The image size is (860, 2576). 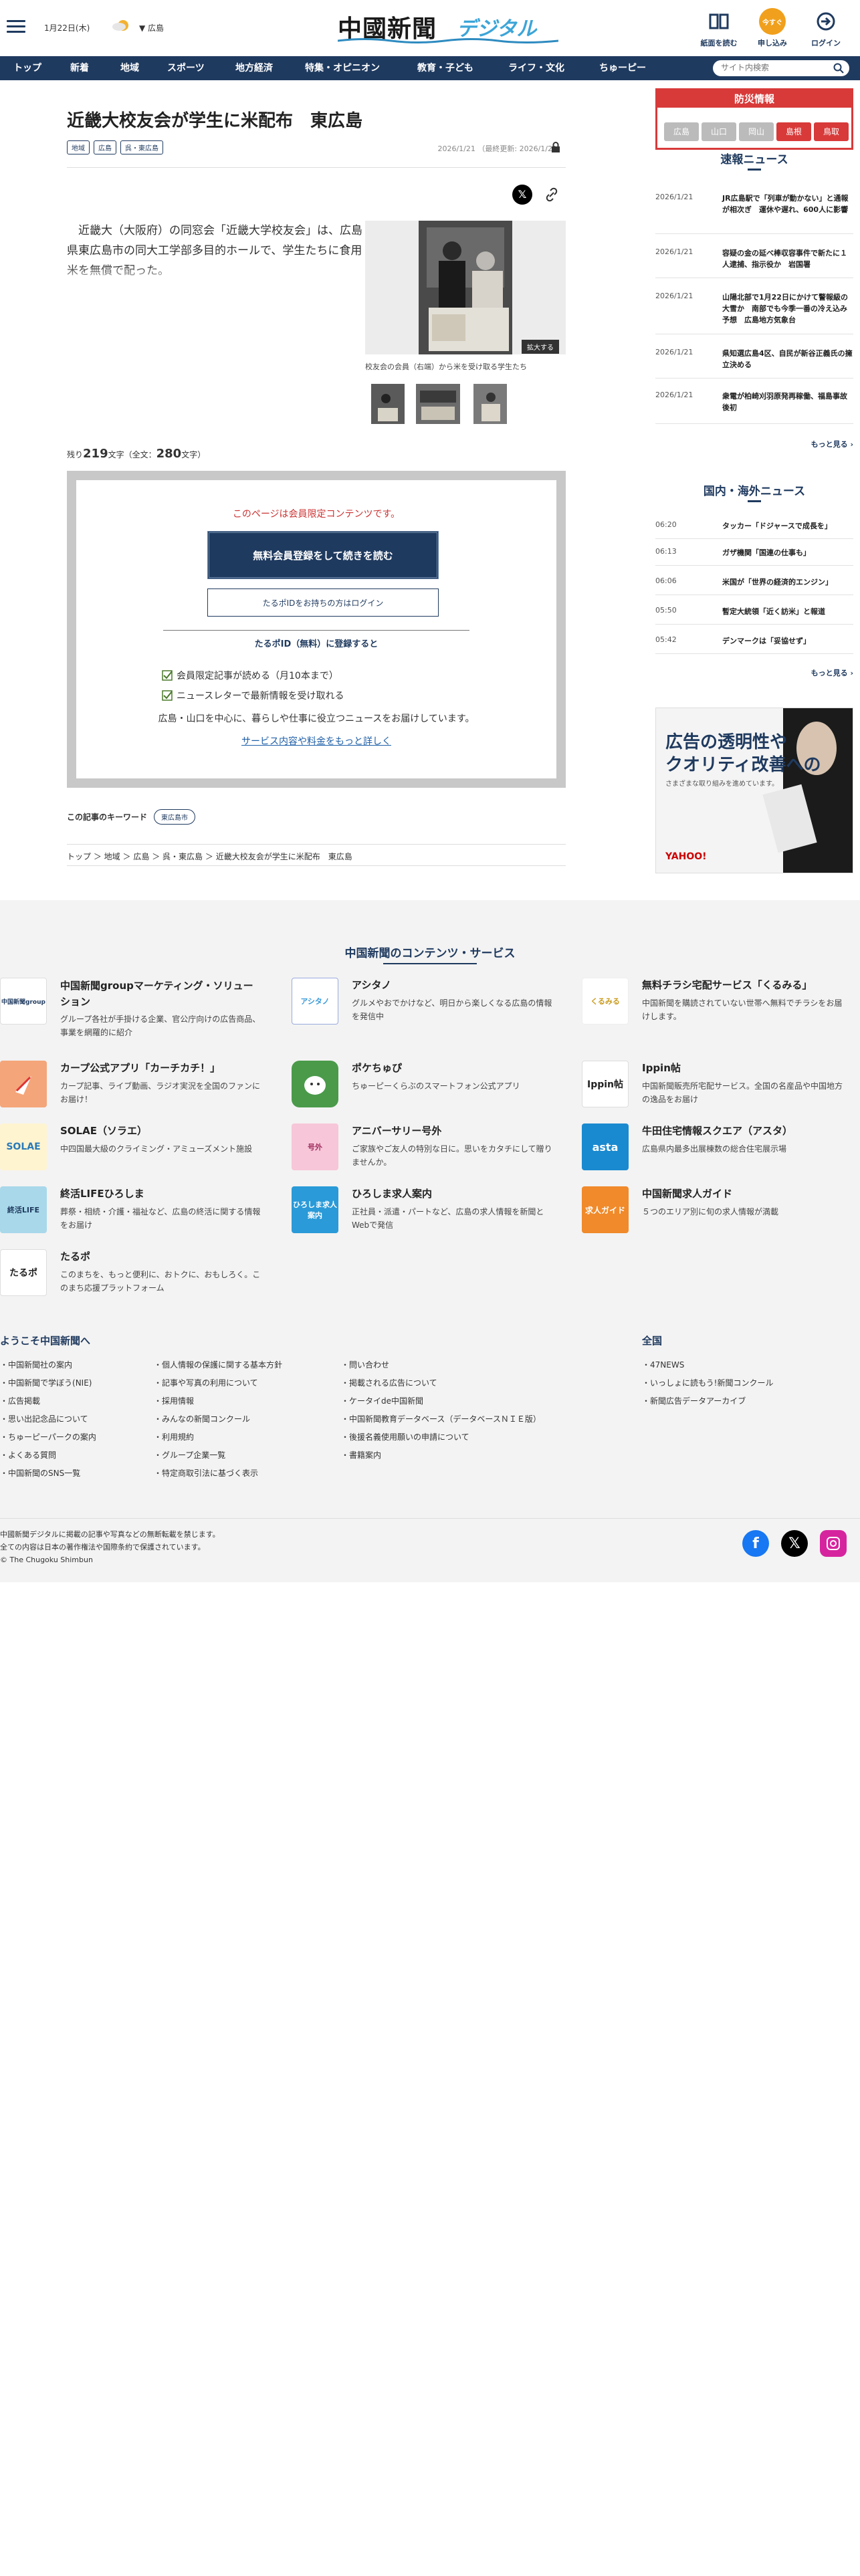 What do you see at coordinates (715, 1150) in the screenshot?
I see `service-item: asta 牛田住宅情報スクエア（アスタ） 広島県内最多出展棟数の総合住宅展示場` at bounding box center [715, 1150].